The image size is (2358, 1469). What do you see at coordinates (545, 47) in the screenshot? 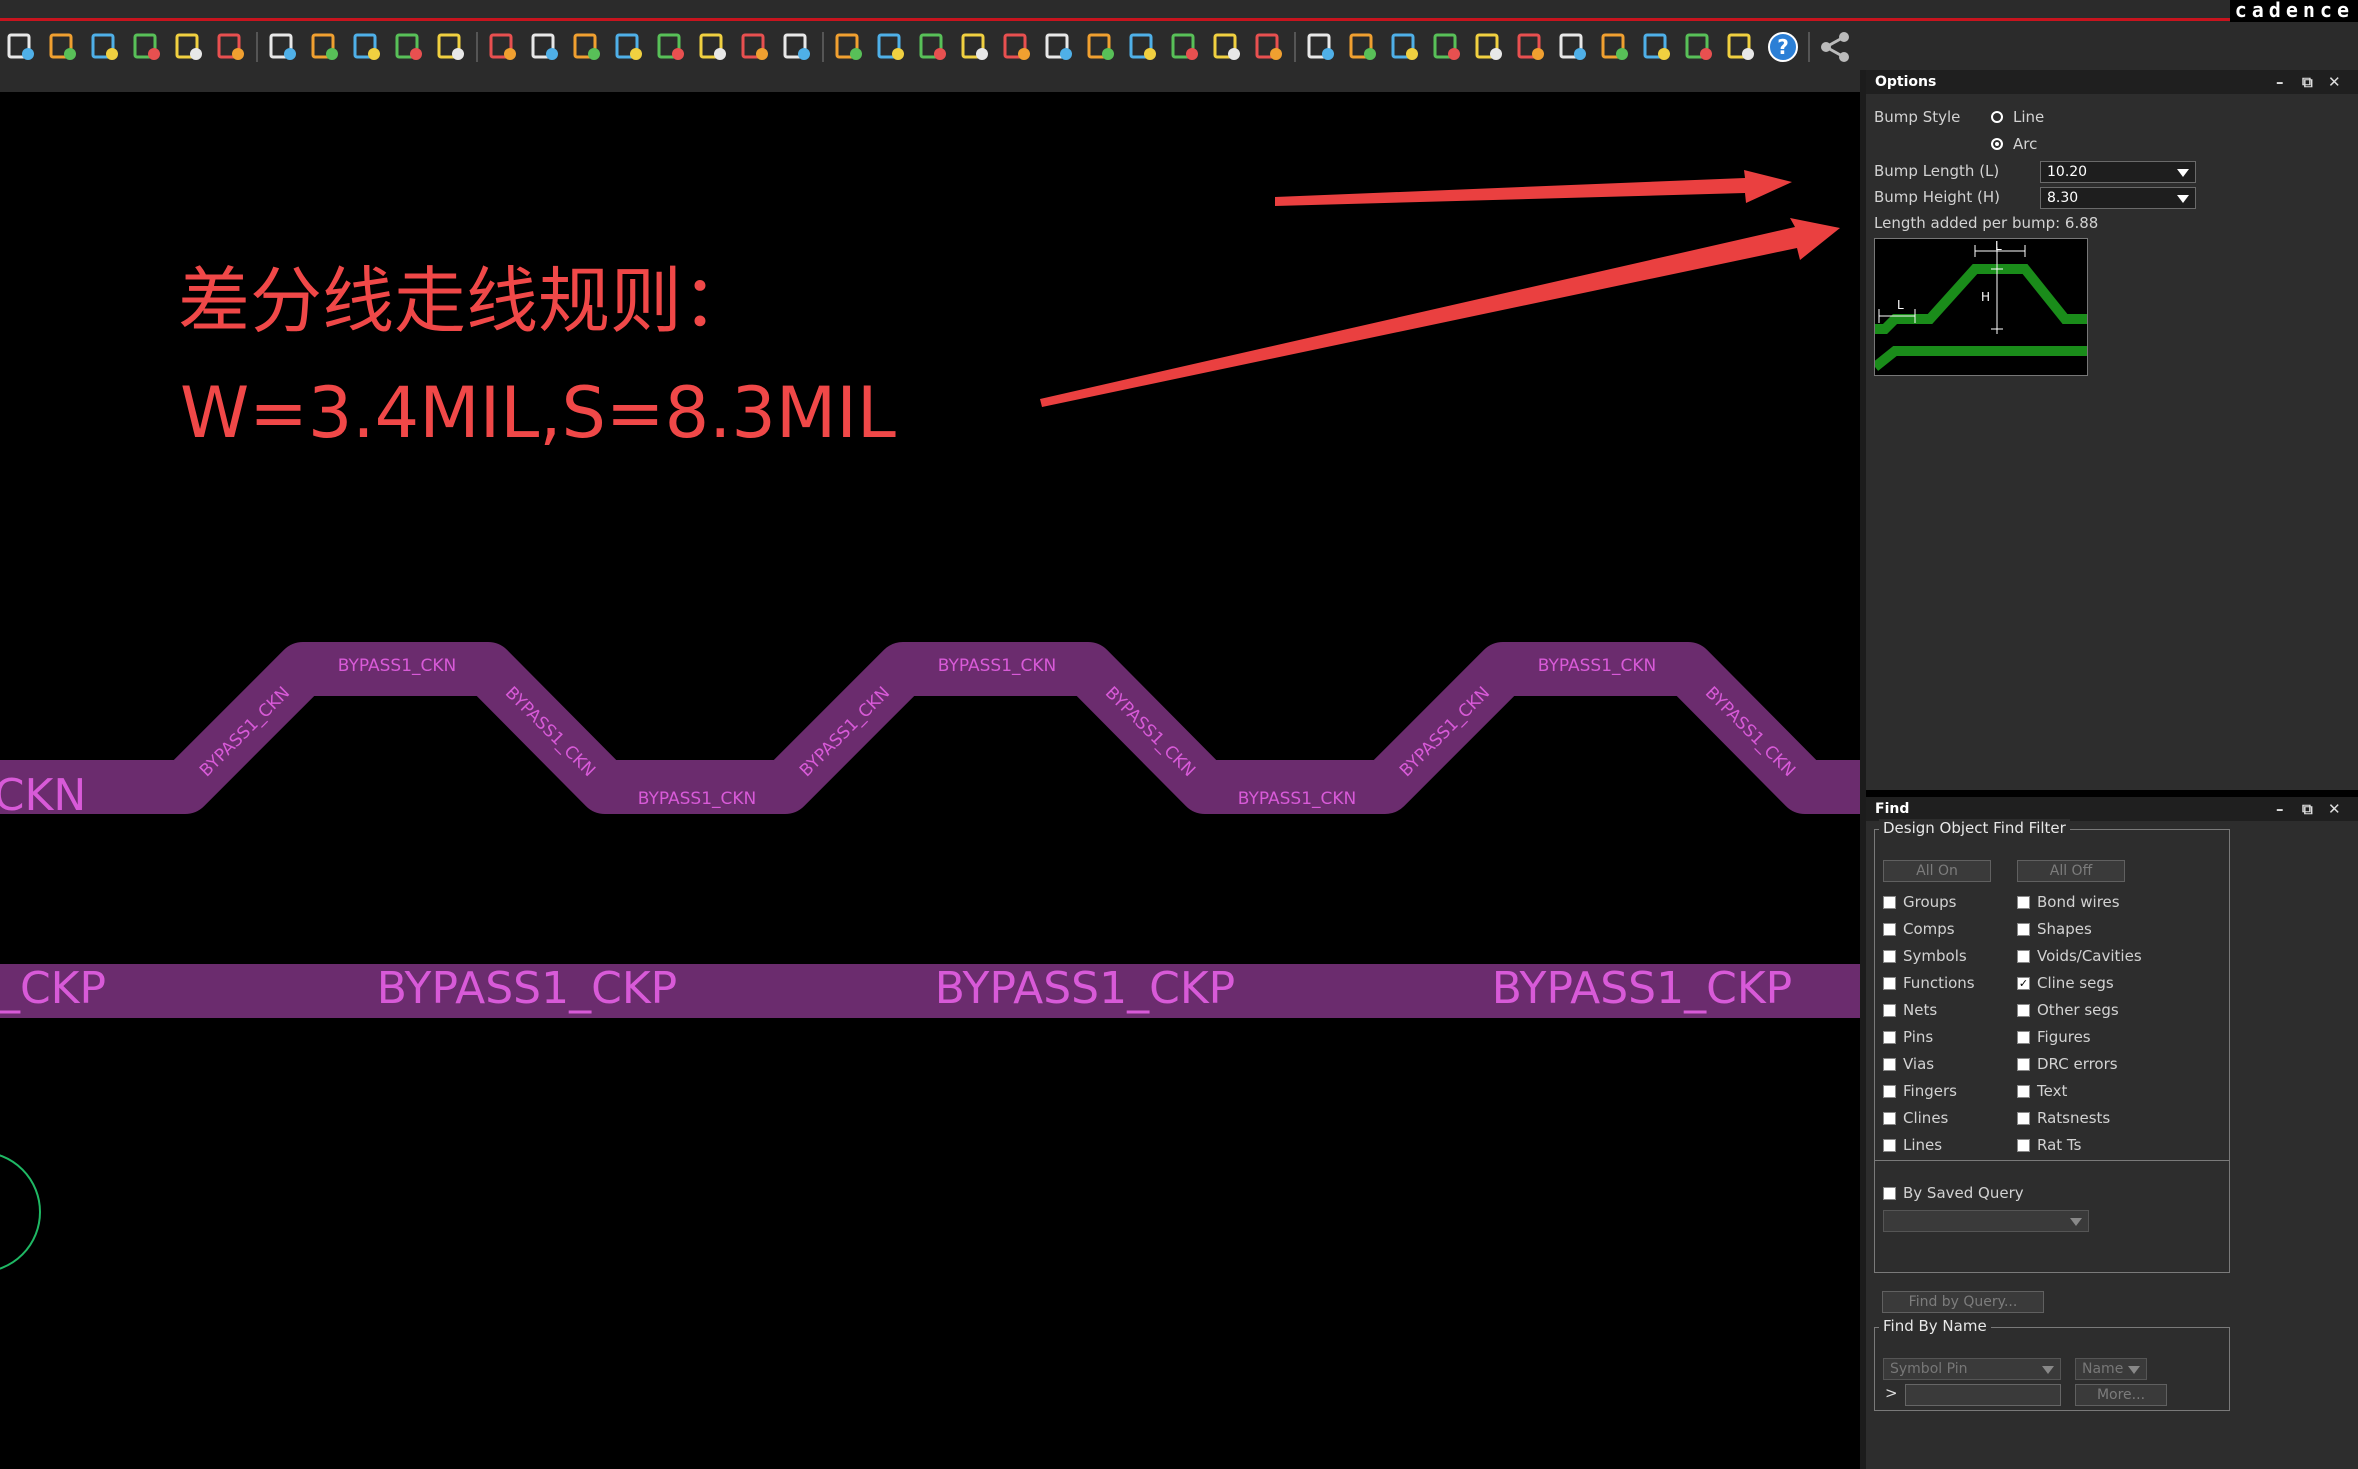
I see `info-icon` at bounding box center [545, 47].